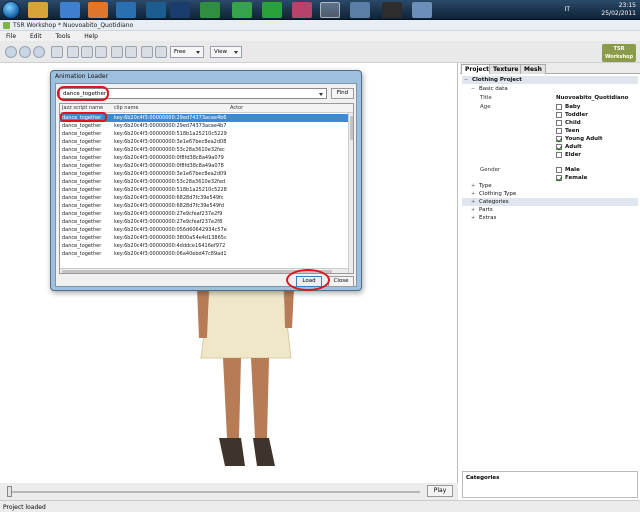  Describe the element at coordinates (550, 194) in the screenshot. I see `group-row: + Clothing Type` at that location.